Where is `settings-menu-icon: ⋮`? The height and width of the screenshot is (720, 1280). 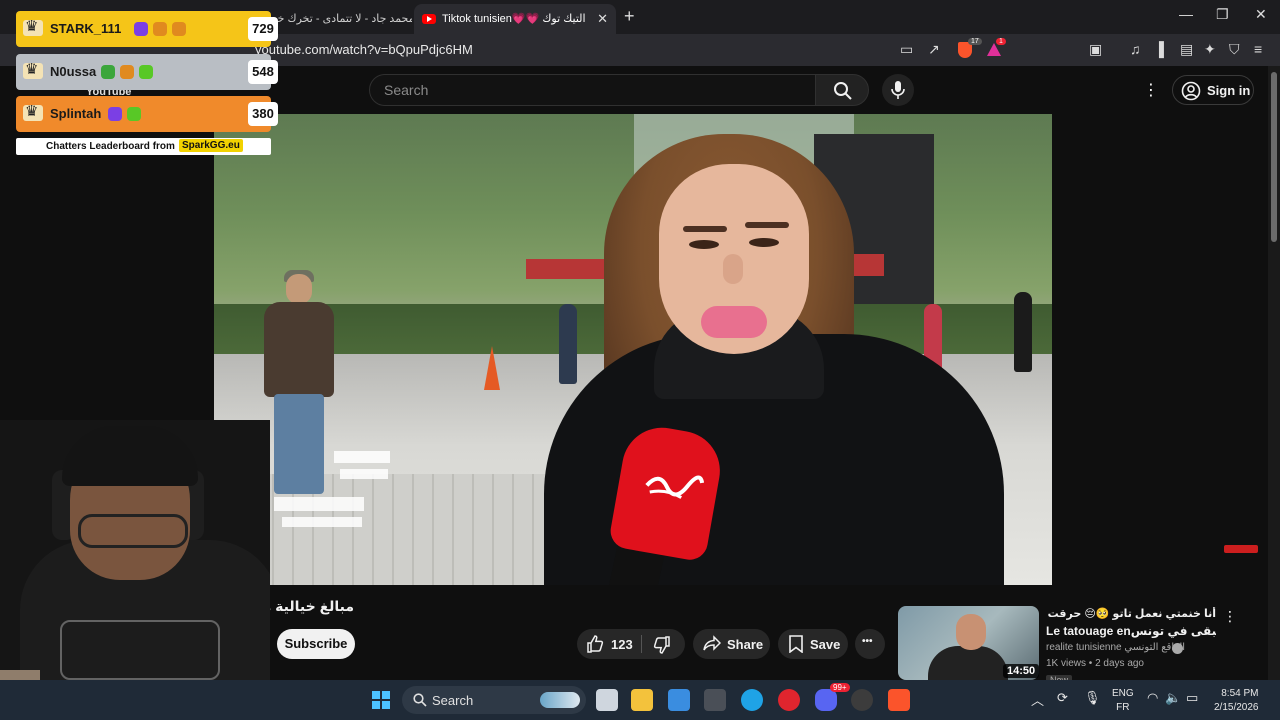
settings-menu-icon: ⋮ is located at coordinates (1151, 90).